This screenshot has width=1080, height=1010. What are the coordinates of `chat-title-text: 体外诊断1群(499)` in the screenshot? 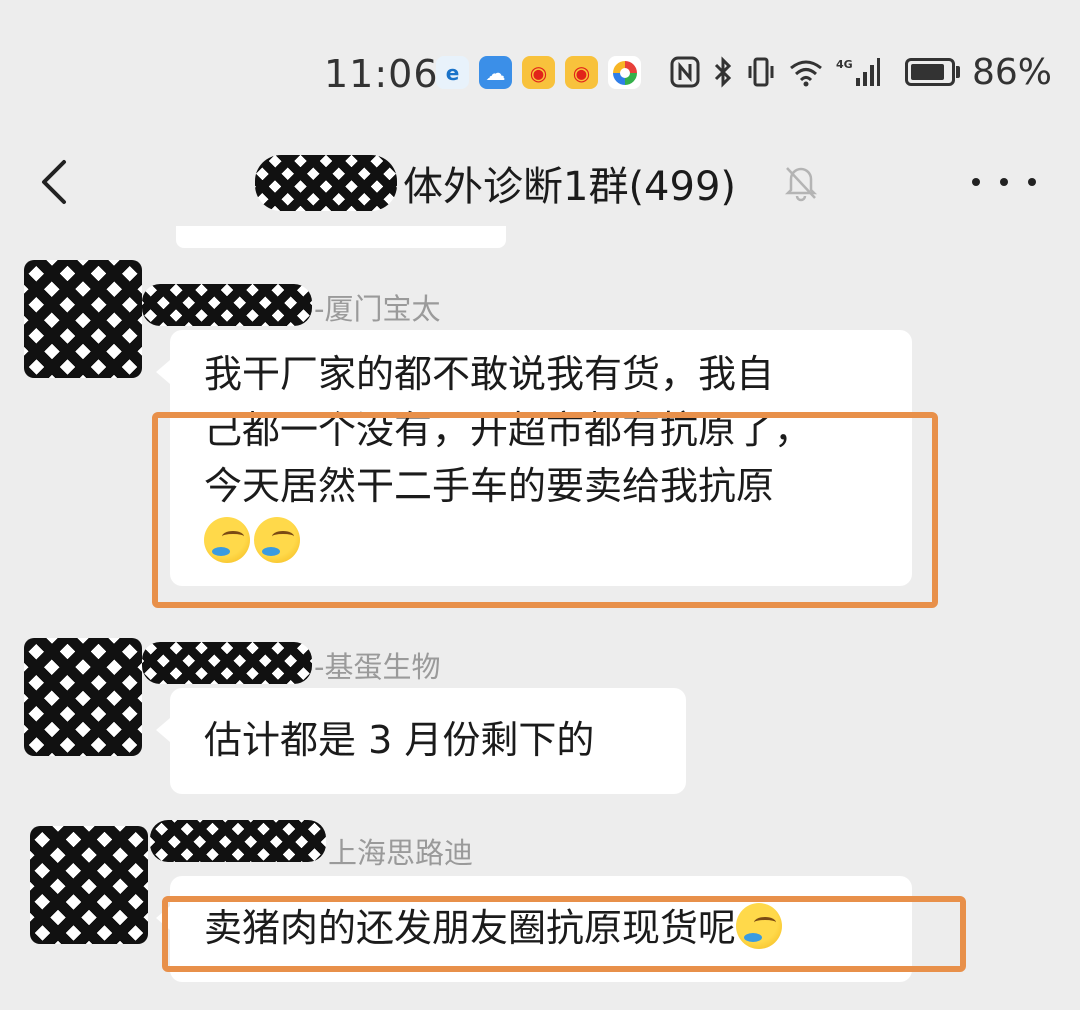 It's located at (570, 187).